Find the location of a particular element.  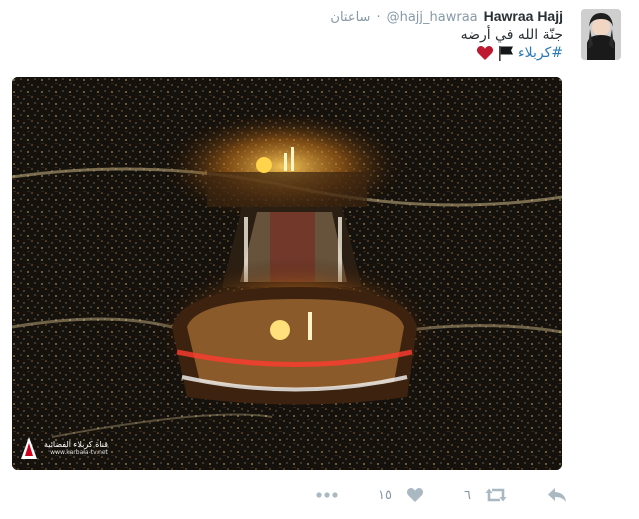

media-watermark: قناة كربلاء الفضائية www.karbala-tv.net is located at coordinates (63, 448).